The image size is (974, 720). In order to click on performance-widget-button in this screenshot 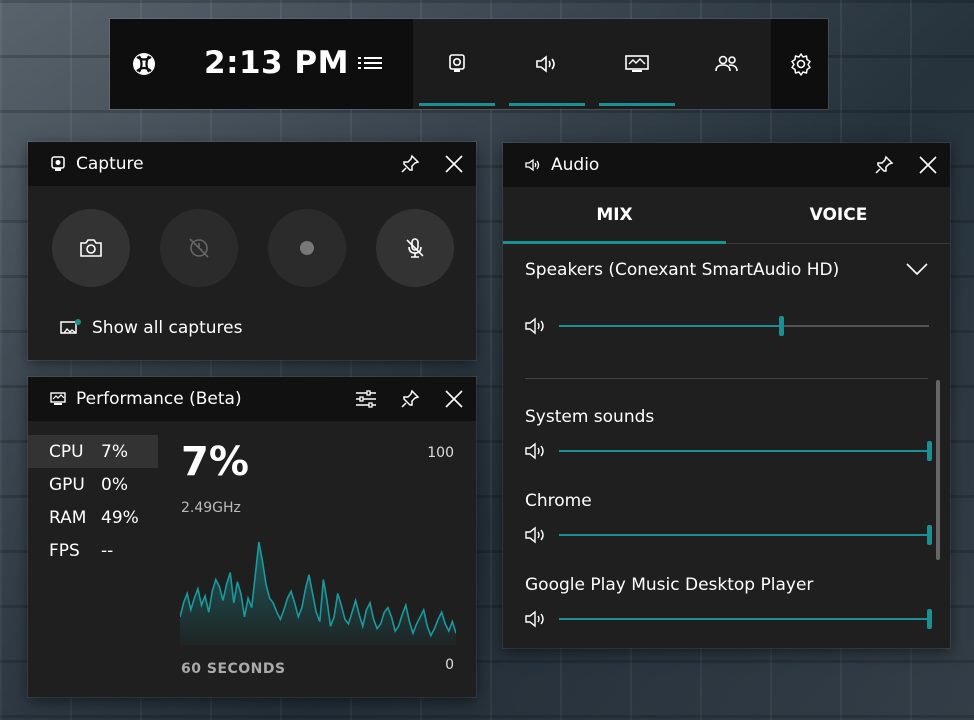, I will do `click(637, 64)`.